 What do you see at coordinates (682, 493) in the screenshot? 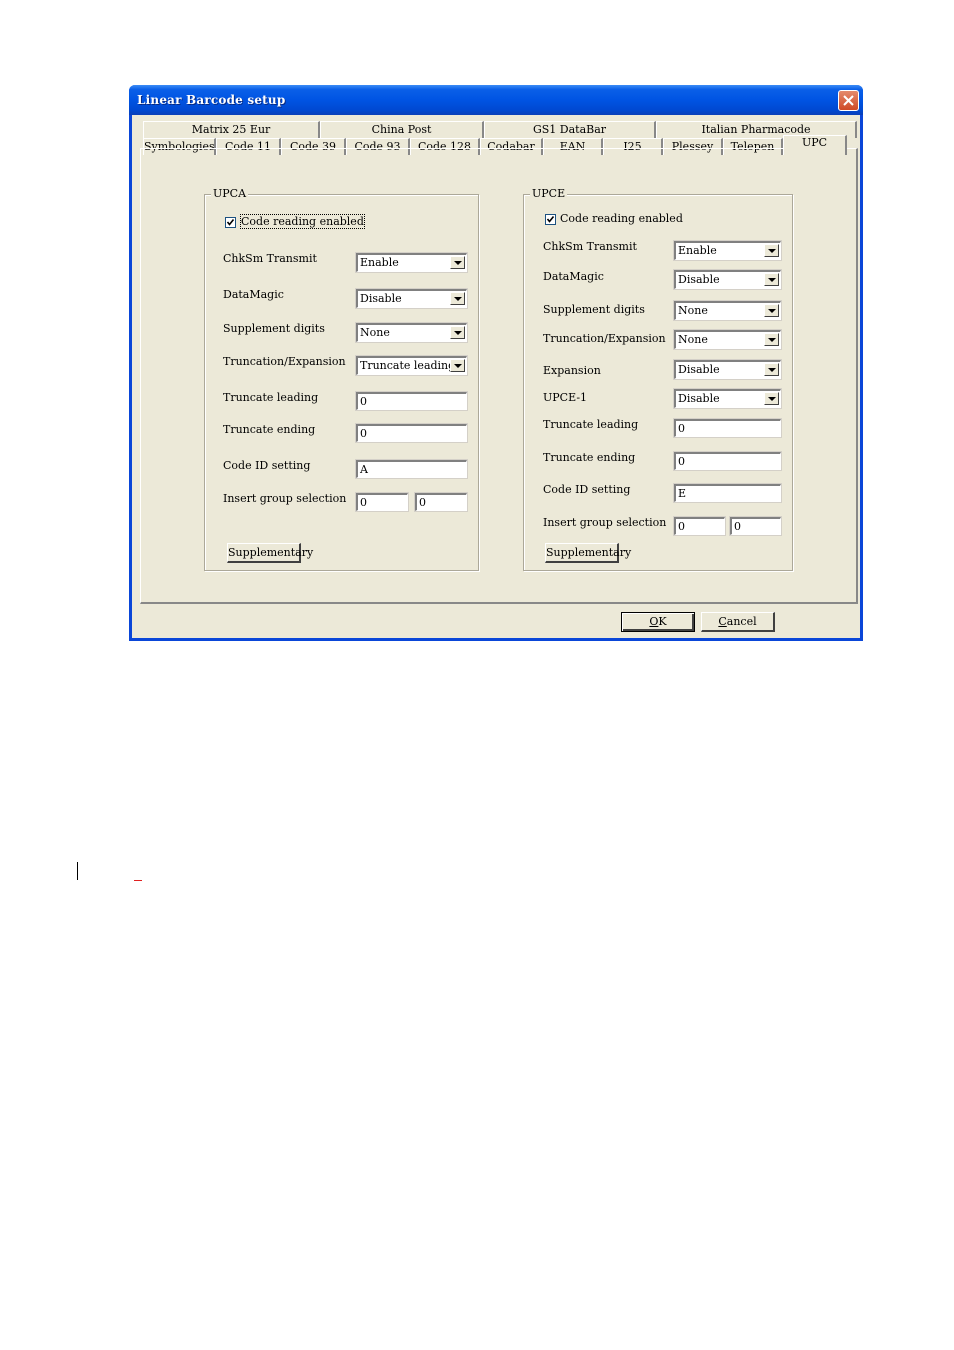
I see `input-value: E` at bounding box center [682, 493].